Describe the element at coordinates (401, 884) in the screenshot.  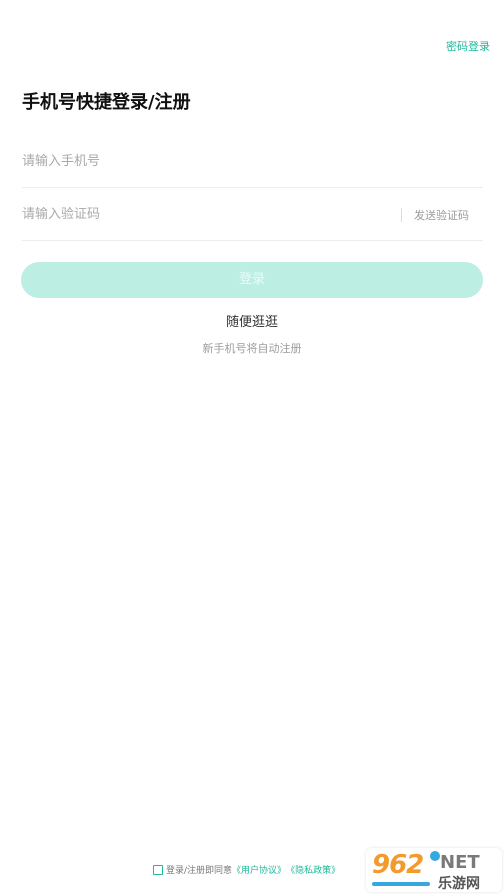
I see `watermark-underline` at that location.